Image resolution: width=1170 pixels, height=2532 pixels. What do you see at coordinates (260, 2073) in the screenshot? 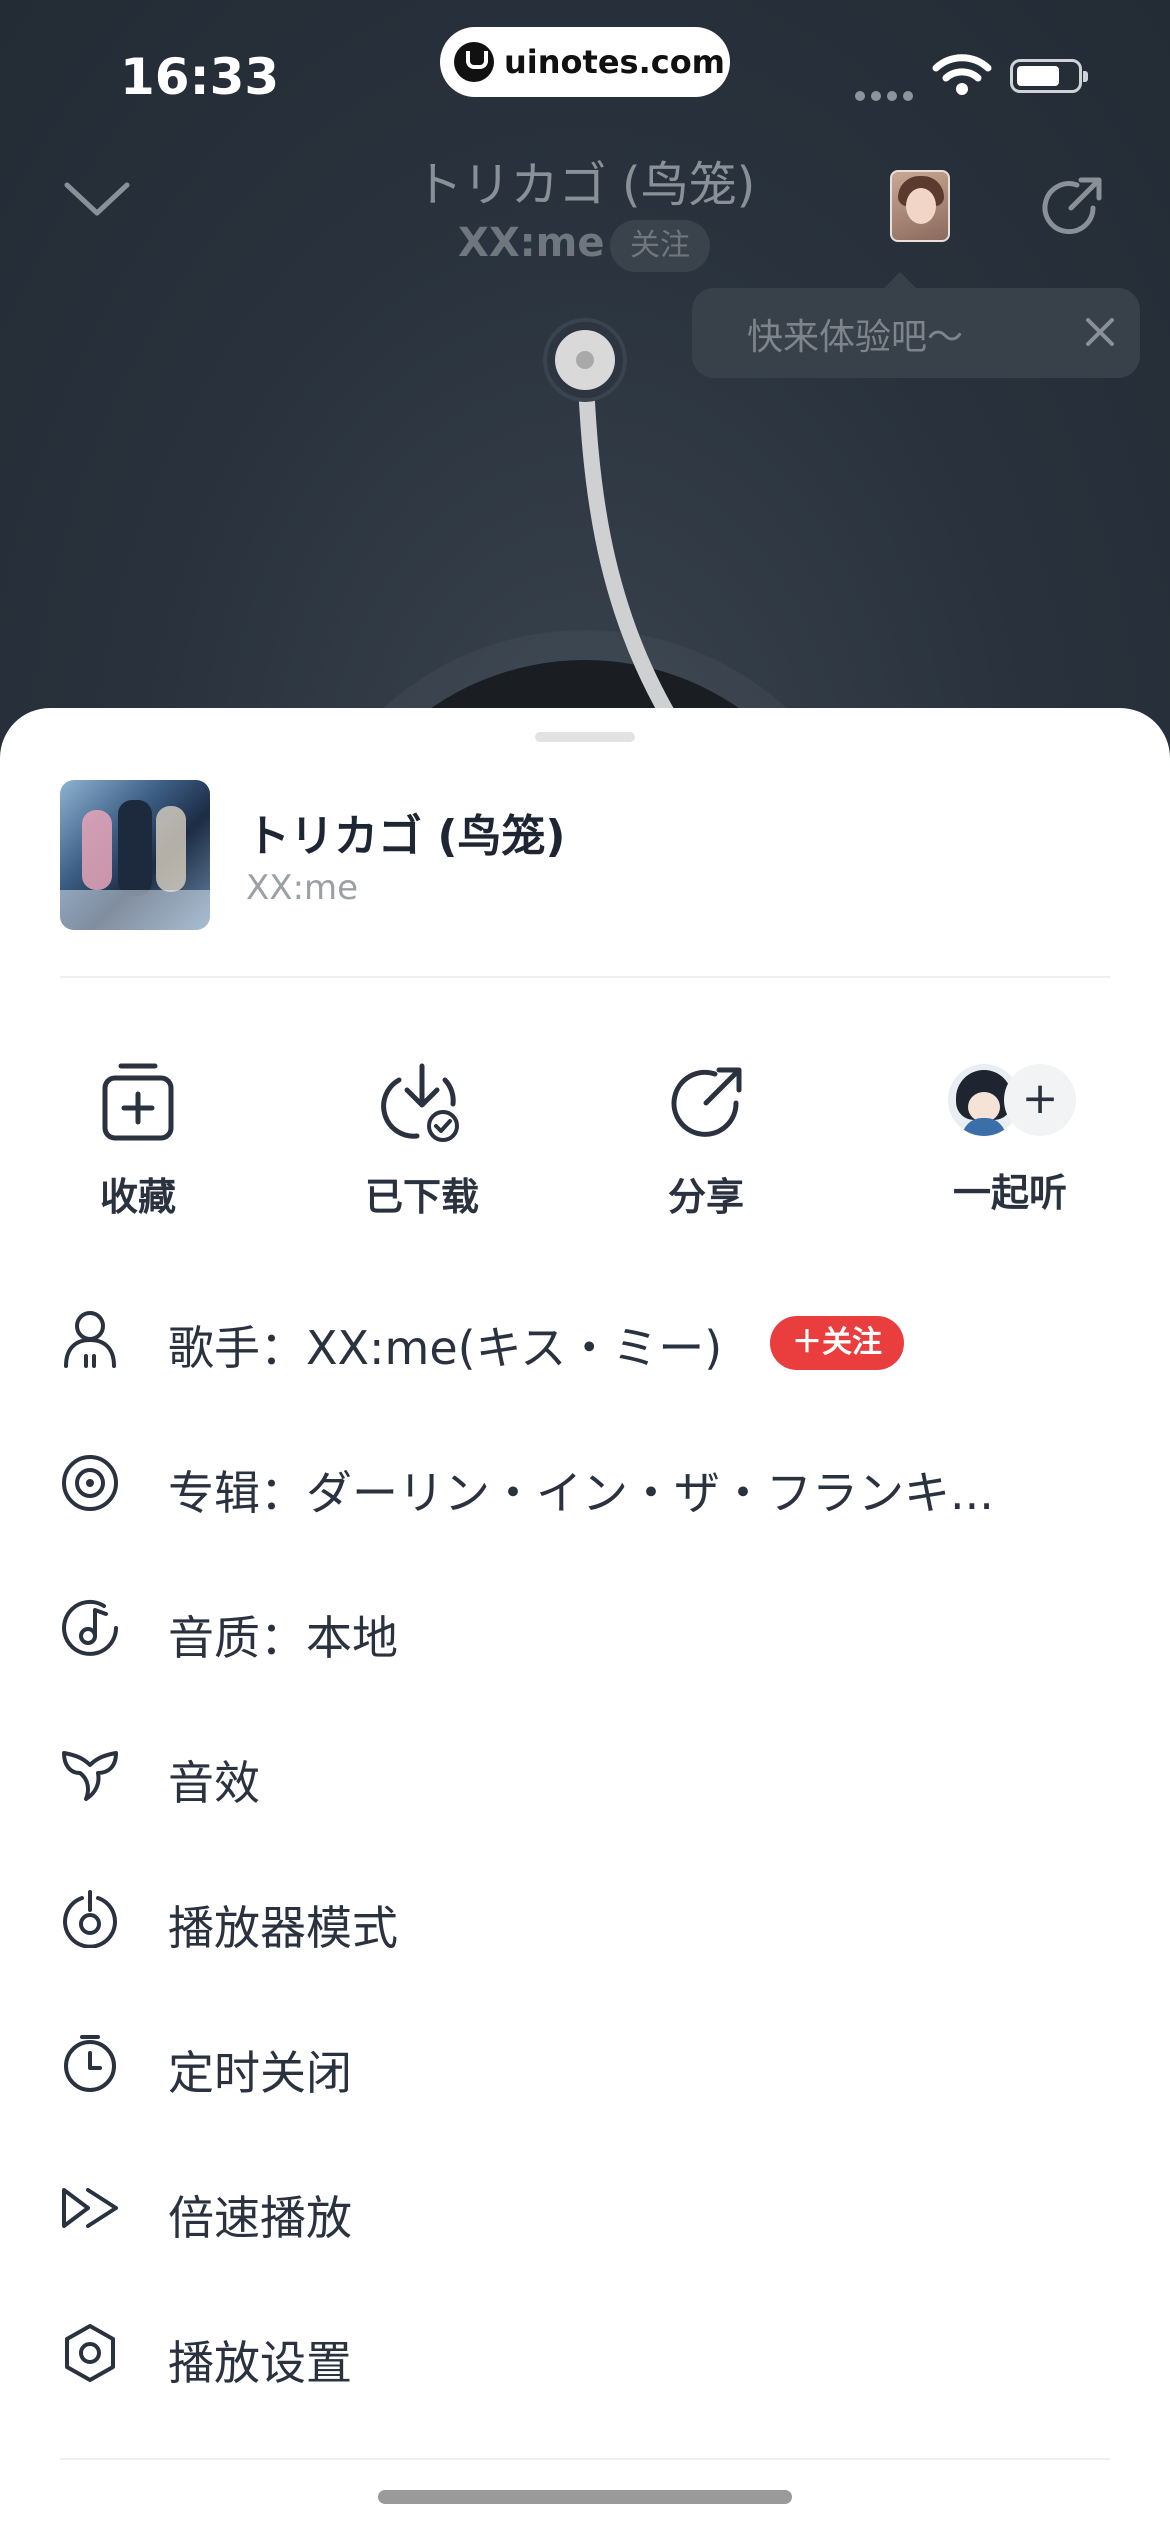
I see `menu-item-label: 定时关闭` at bounding box center [260, 2073].